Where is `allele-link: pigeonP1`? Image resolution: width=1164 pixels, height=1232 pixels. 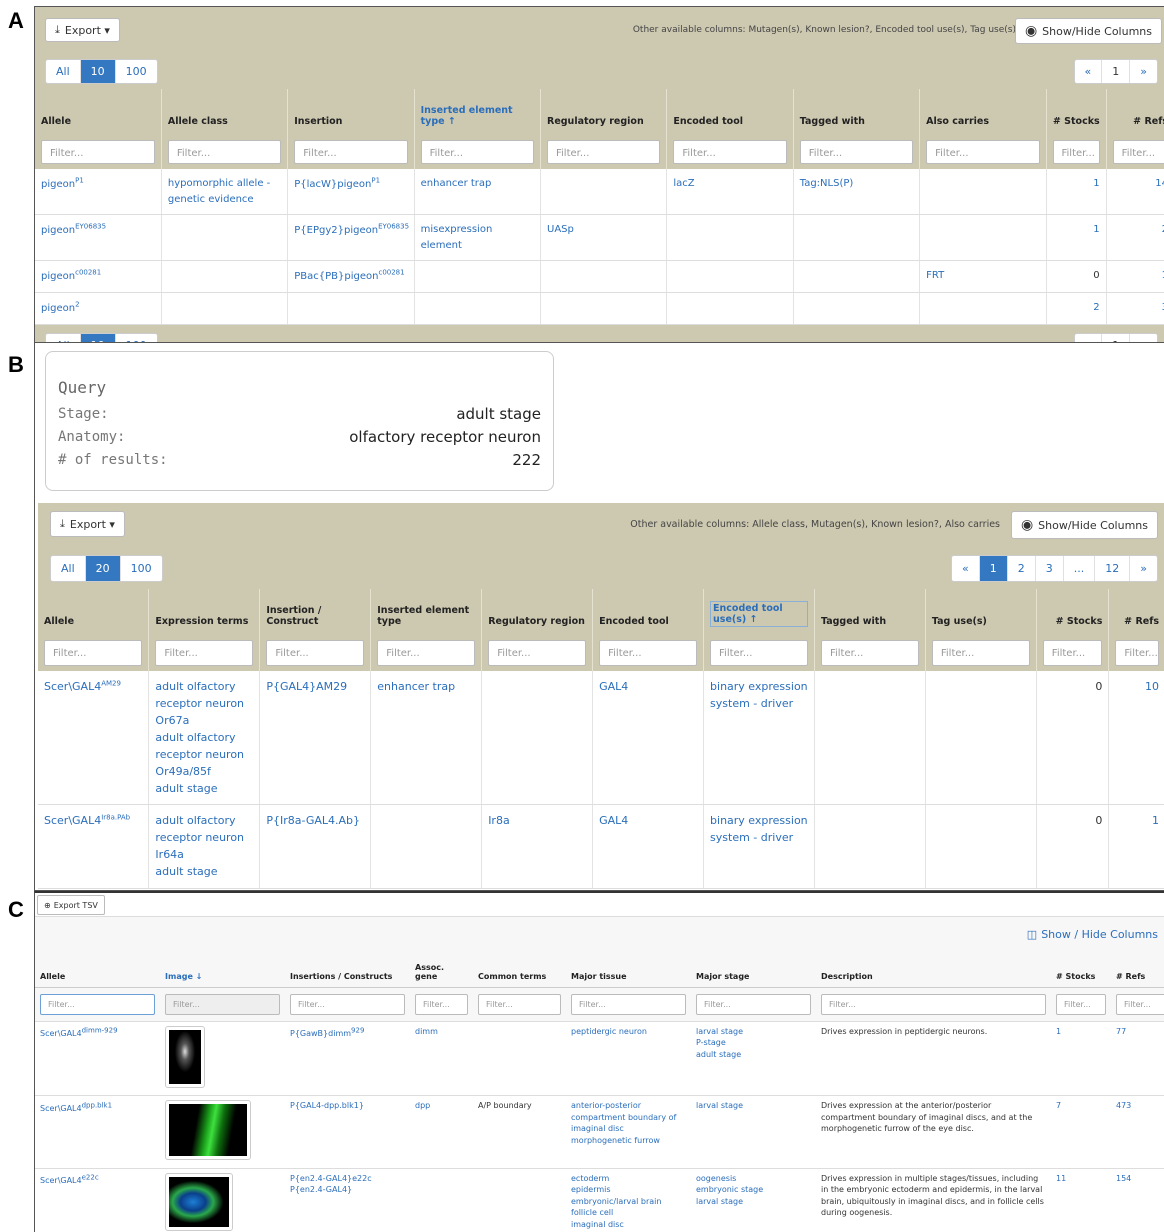
allele-link: pigeonP1 is located at coordinates (62, 183).